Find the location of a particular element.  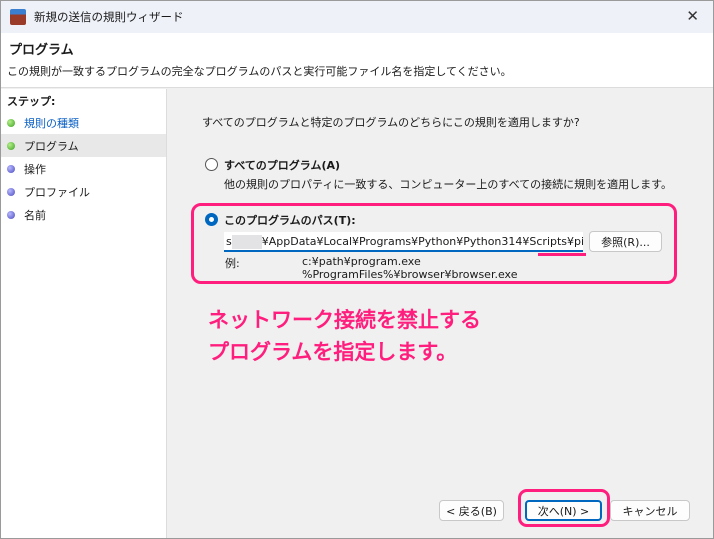

next-button: 次へ(N) > is located at coordinates (563, 510).